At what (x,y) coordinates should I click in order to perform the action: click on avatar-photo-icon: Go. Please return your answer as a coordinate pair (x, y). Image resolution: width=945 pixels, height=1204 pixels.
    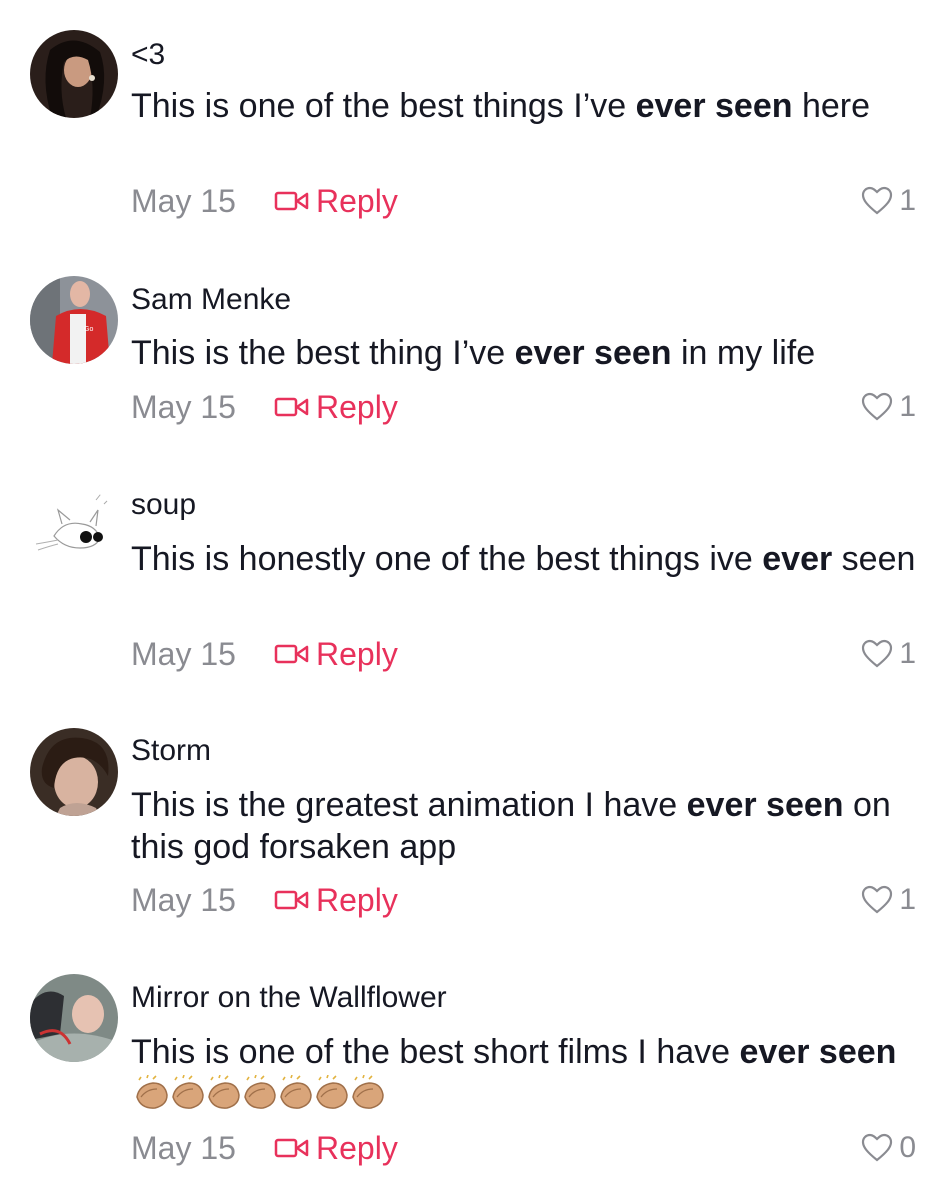
    Looking at the image, I should click on (74, 320).